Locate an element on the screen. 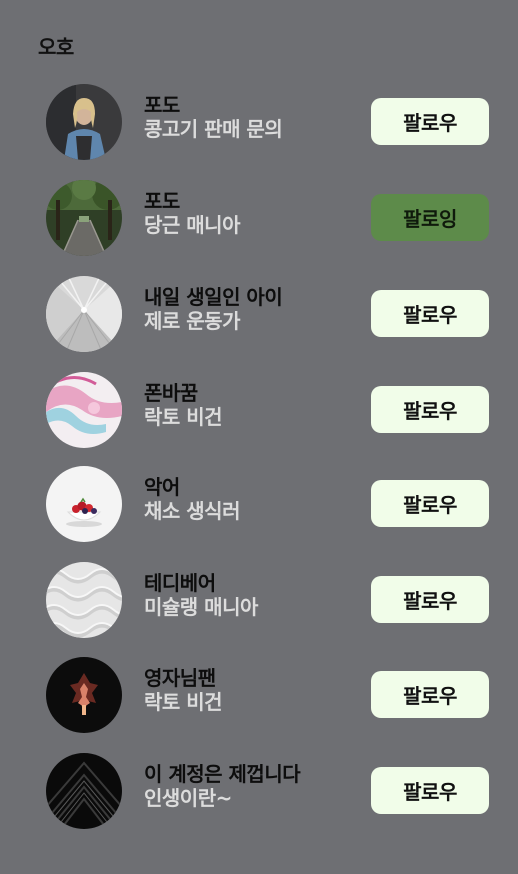  user-name: 테디베어 is located at coordinates (180, 583).